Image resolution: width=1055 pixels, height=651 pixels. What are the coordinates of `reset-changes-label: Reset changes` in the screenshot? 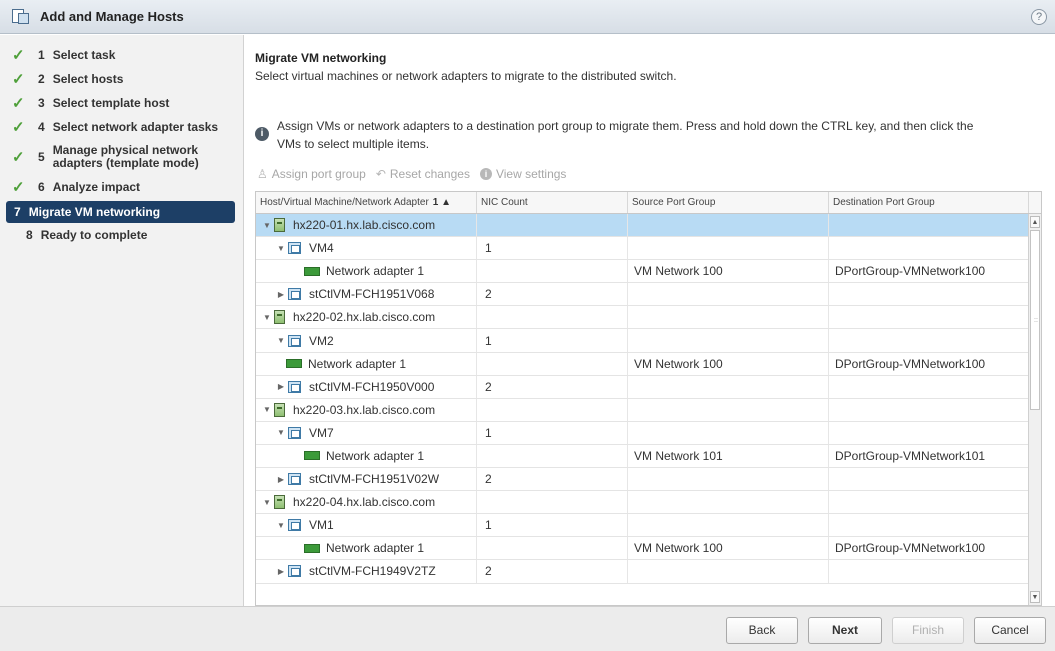 It's located at (429, 174).